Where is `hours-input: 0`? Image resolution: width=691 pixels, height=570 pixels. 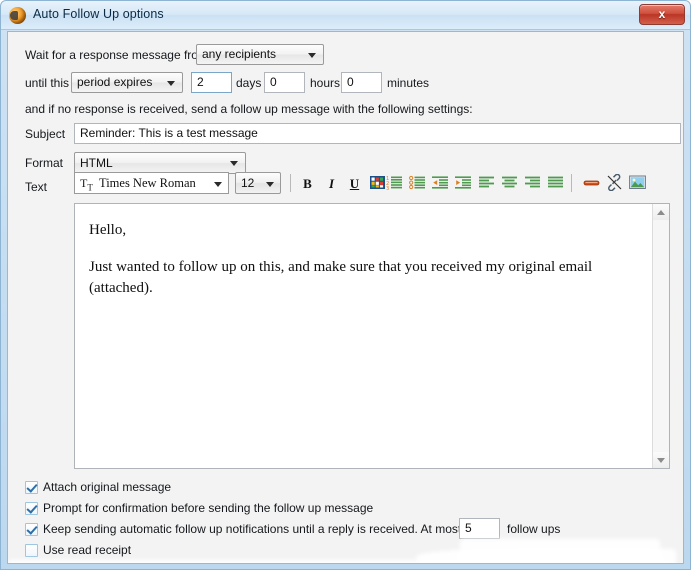 hours-input: 0 is located at coordinates (284, 82).